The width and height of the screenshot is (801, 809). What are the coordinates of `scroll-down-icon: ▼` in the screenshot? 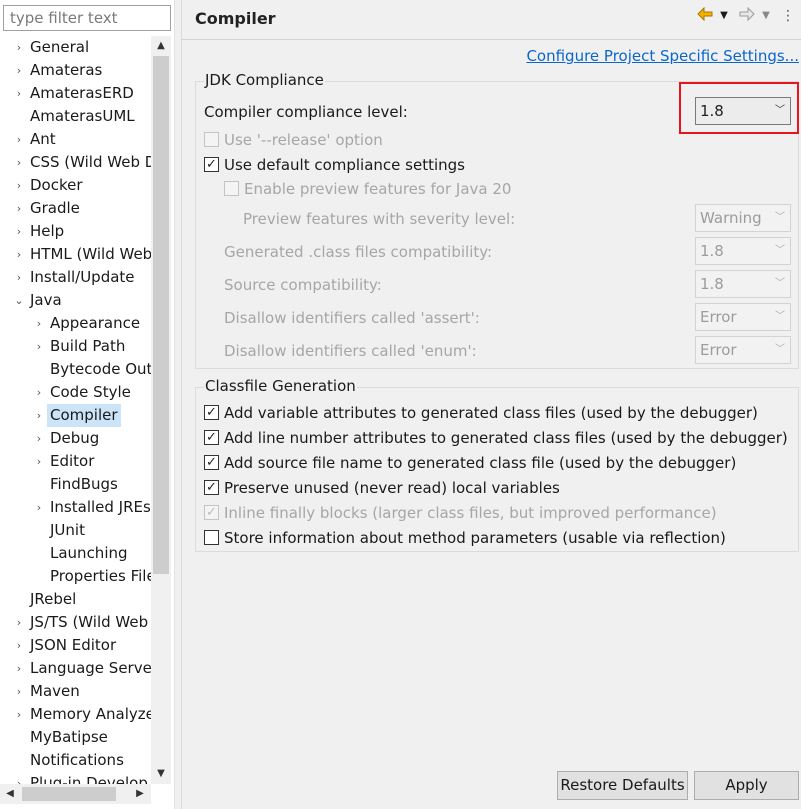 It's located at (161, 774).